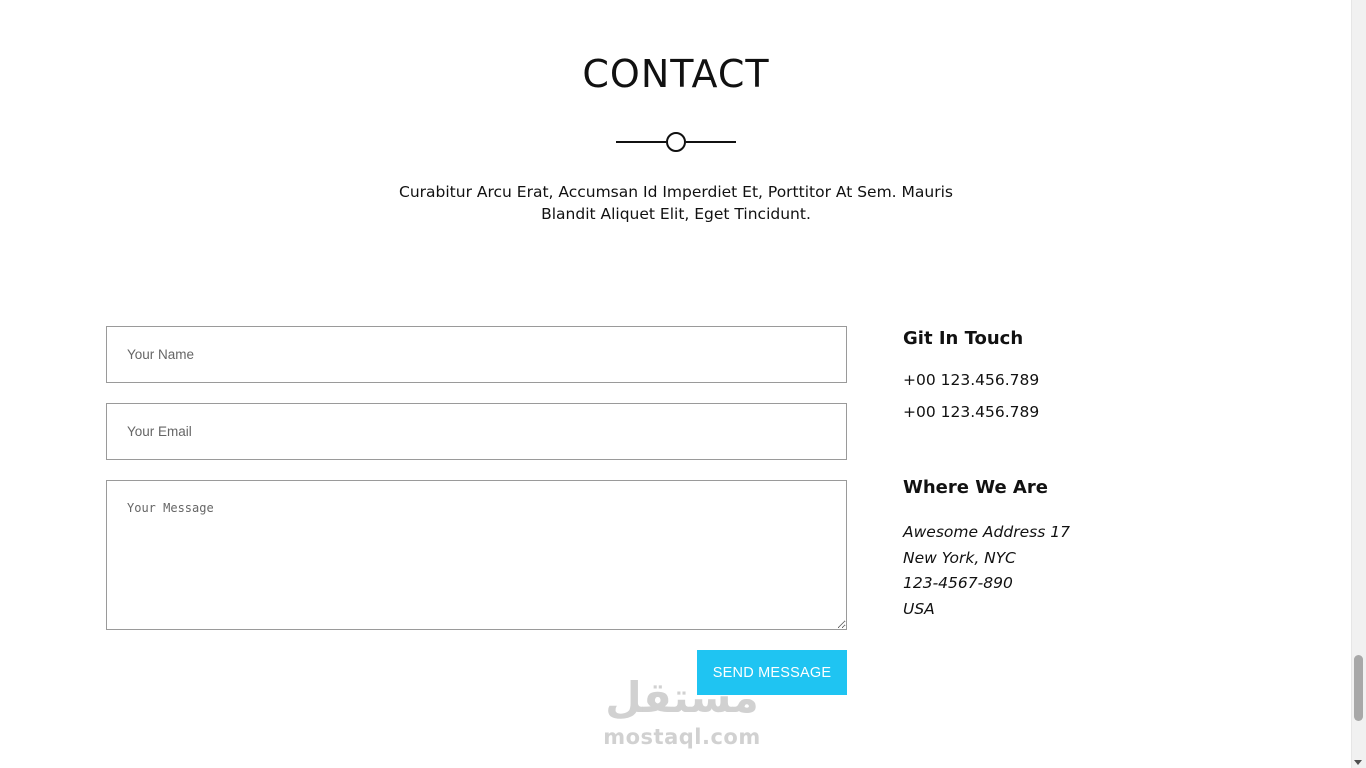 The width and height of the screenshot is (1366, 768). Describe the element at coordinates (476, 354) in the screenshot. I see `name-input` at that location.